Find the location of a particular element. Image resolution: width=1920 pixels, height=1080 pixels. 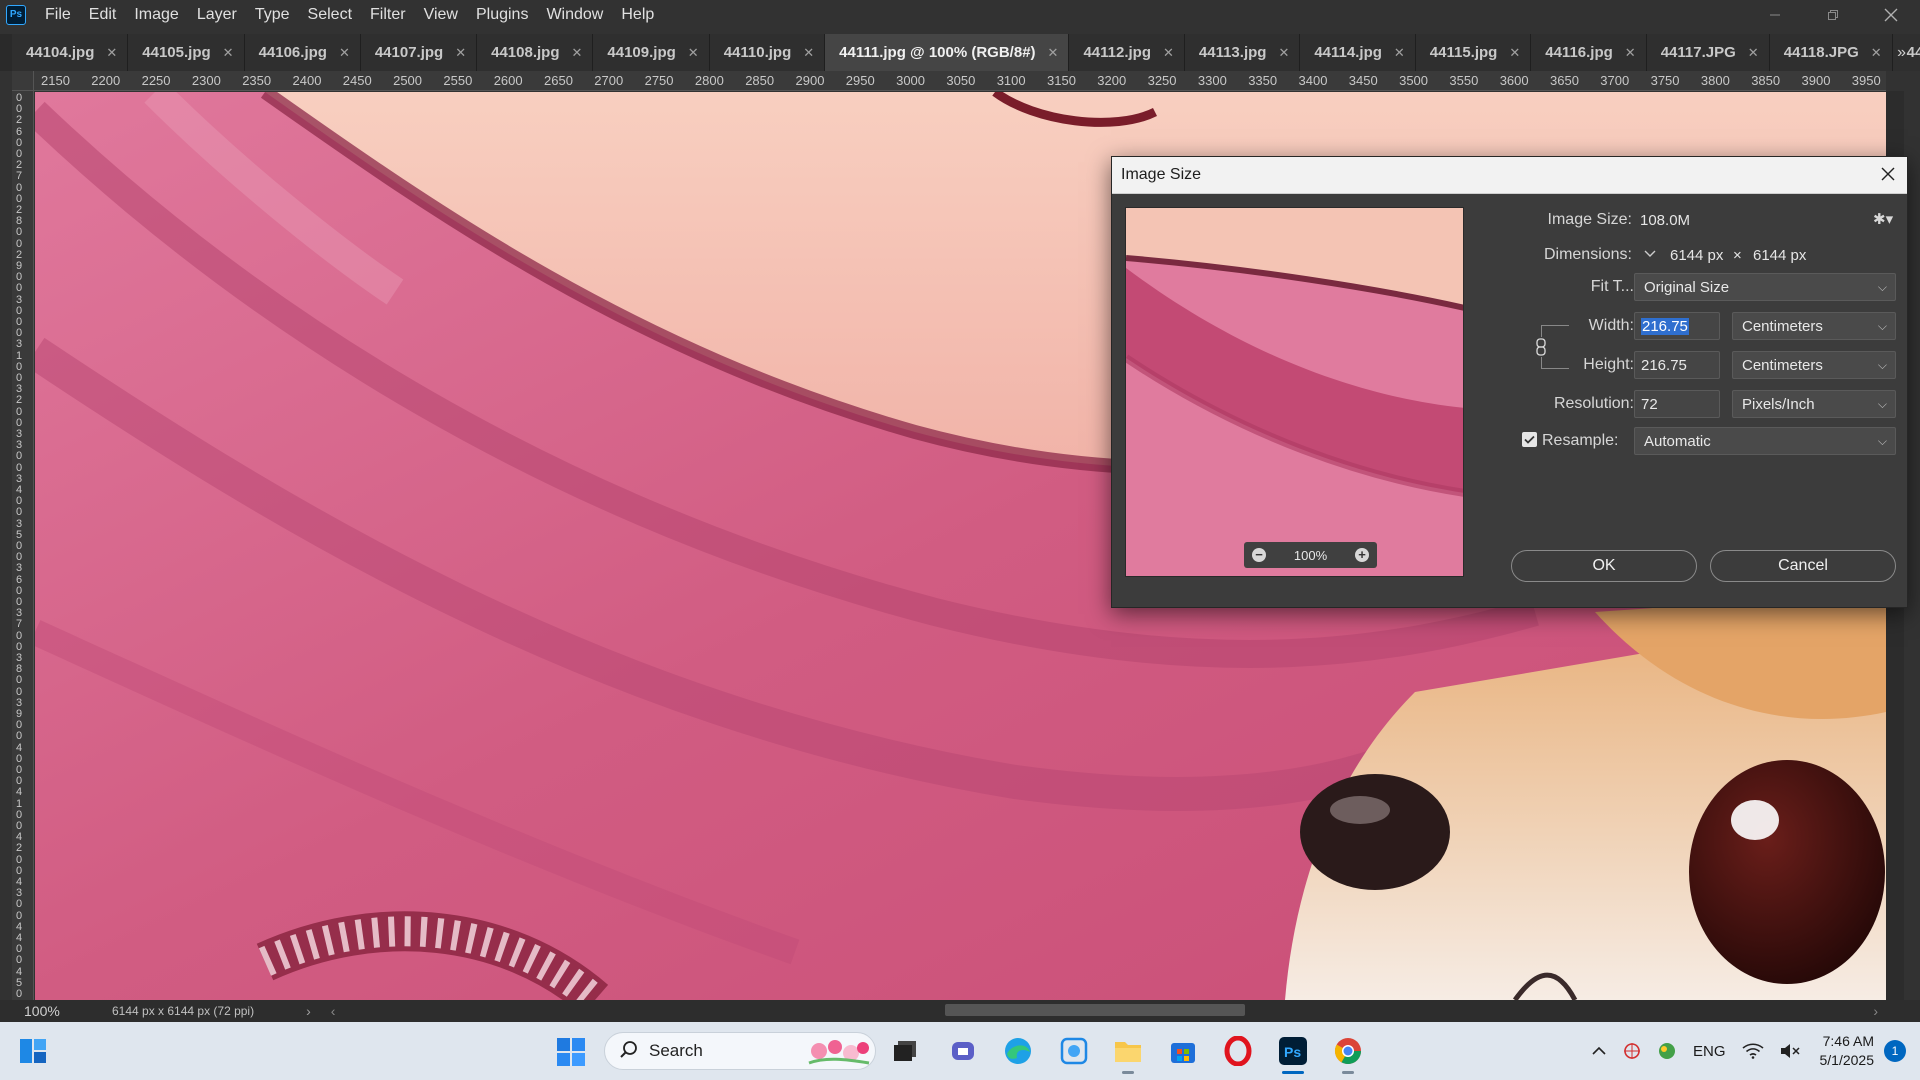

ruler-tick-label: 3 is located at coordinates (19, 299).